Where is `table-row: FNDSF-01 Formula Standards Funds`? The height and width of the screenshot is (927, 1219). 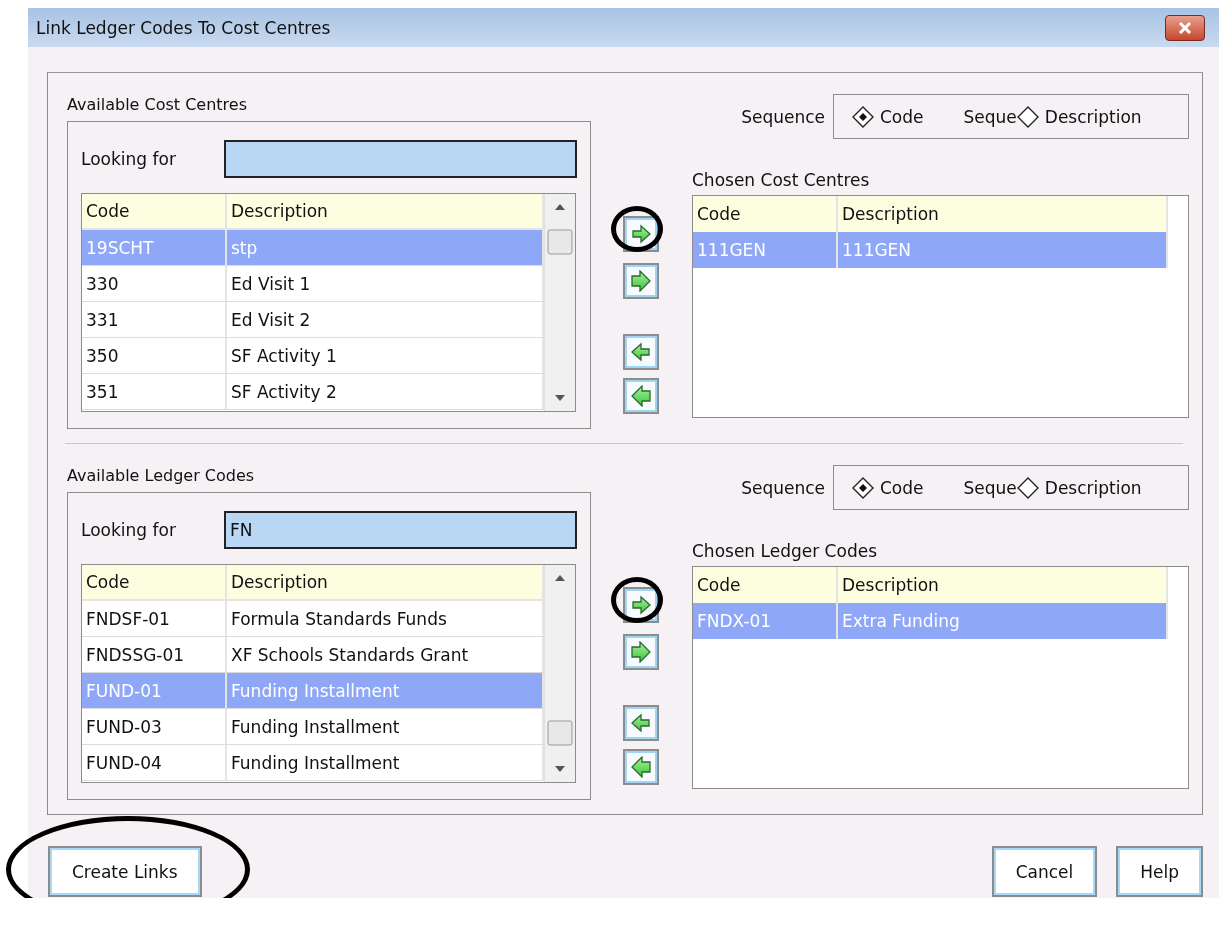
table-row: FNDSF-01 Formula Standards Funds is located at coordinates (313, 619).